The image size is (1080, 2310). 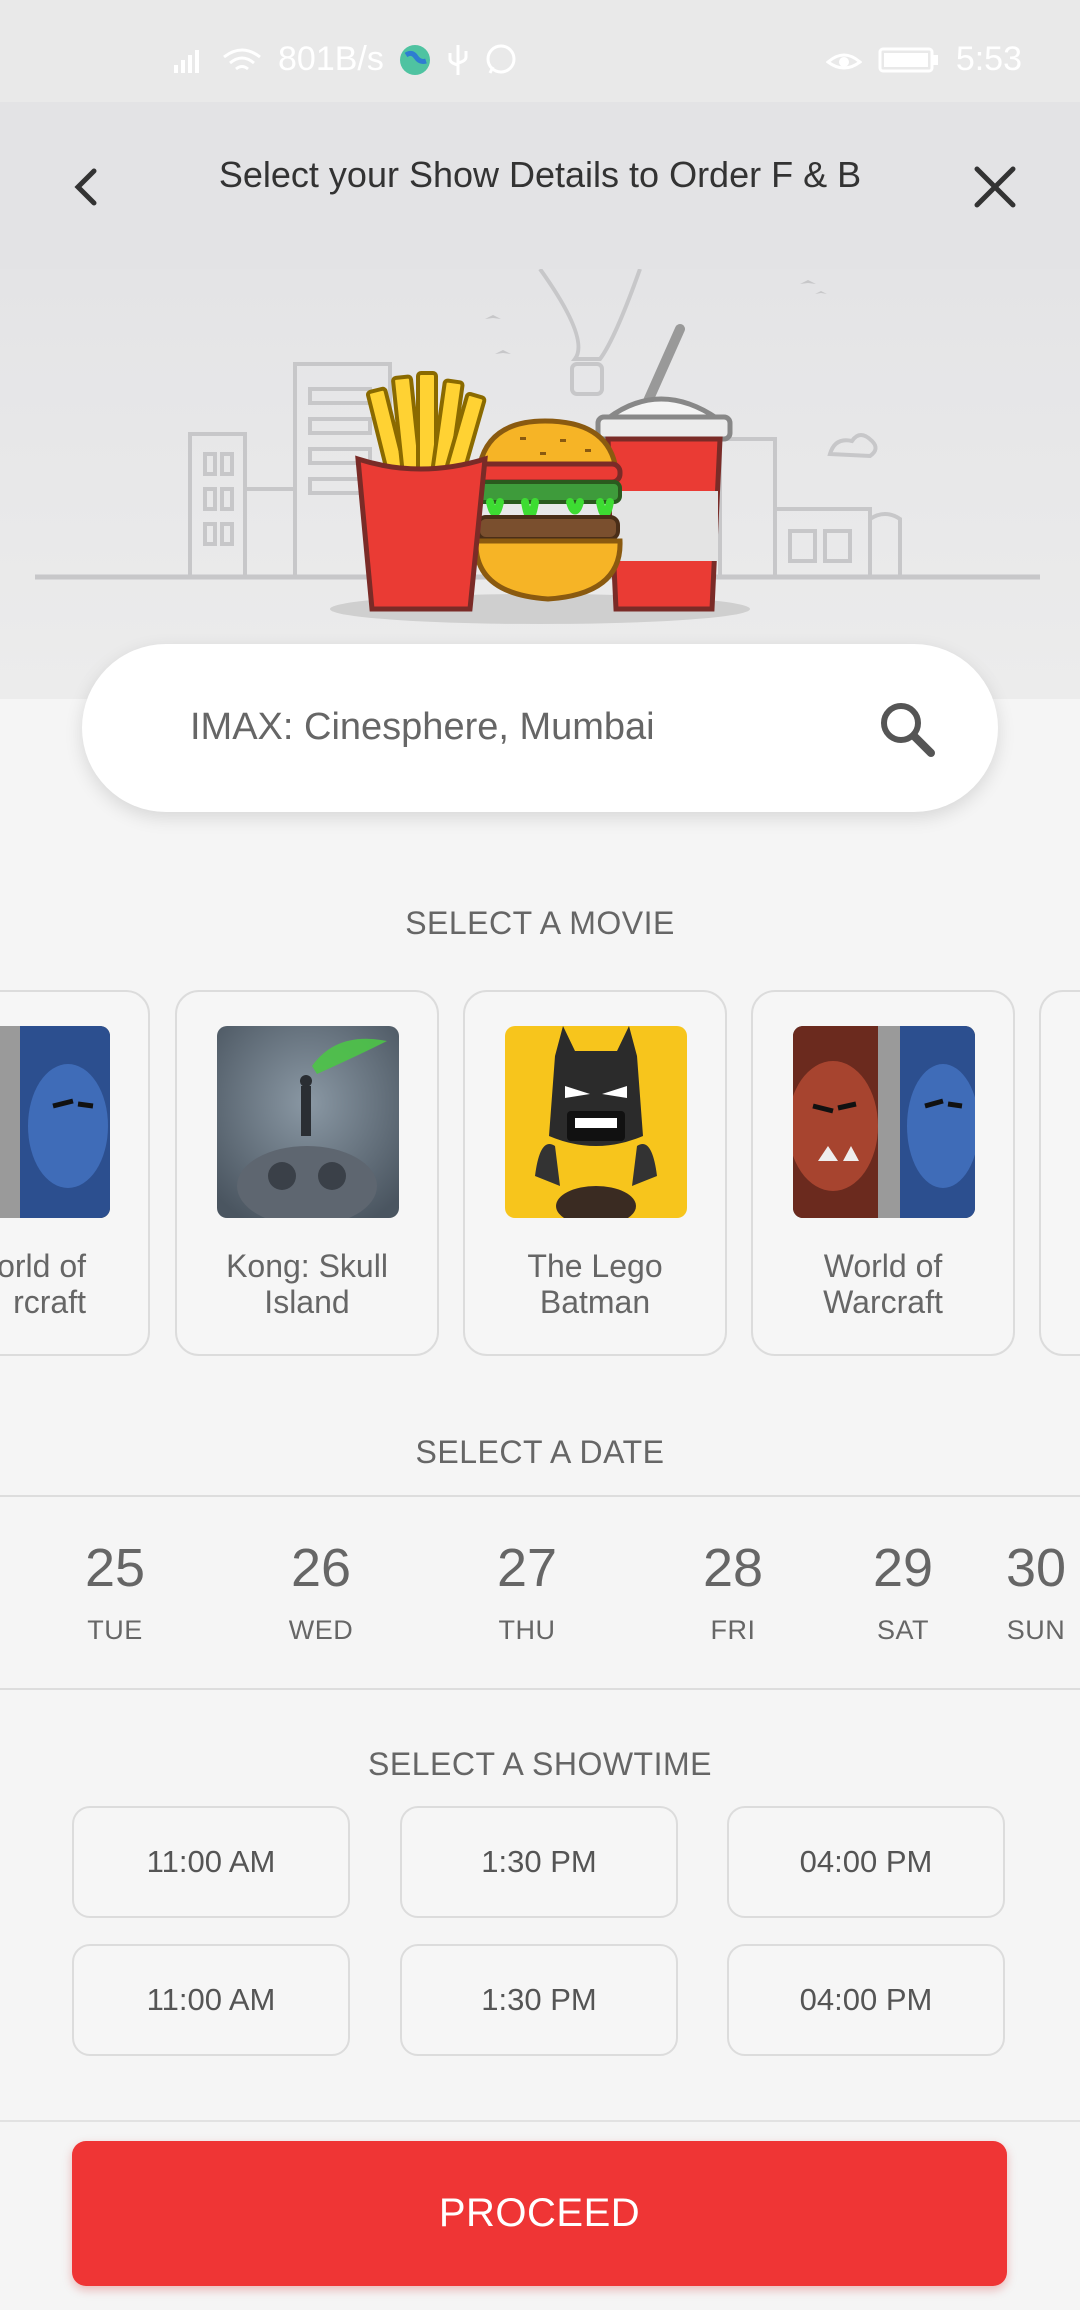 What do you see at coordinates (540, 1764) in the screenshot?
I see `select-showtime-heading: SELECT A SHOWTIME` at bounding box center [540, 1764].